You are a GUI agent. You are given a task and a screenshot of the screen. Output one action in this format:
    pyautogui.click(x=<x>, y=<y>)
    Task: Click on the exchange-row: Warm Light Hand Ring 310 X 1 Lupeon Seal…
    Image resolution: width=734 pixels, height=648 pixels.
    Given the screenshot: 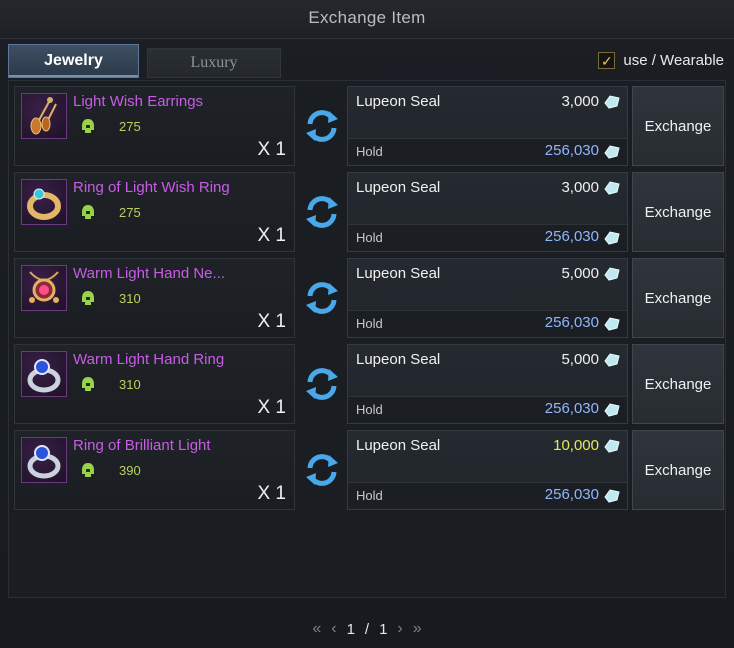 What is the action you would take?
    pyautogui.click(x=370, y=385)
    